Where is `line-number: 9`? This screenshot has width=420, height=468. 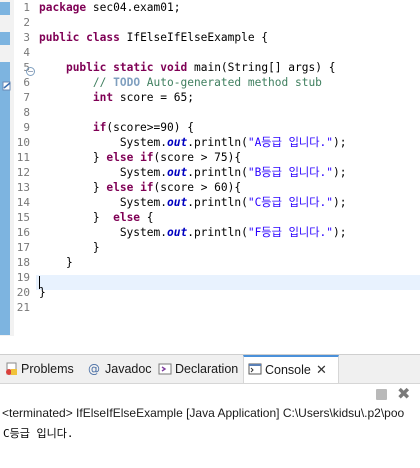
line-number: 9 is located at coordinates (26, 127).